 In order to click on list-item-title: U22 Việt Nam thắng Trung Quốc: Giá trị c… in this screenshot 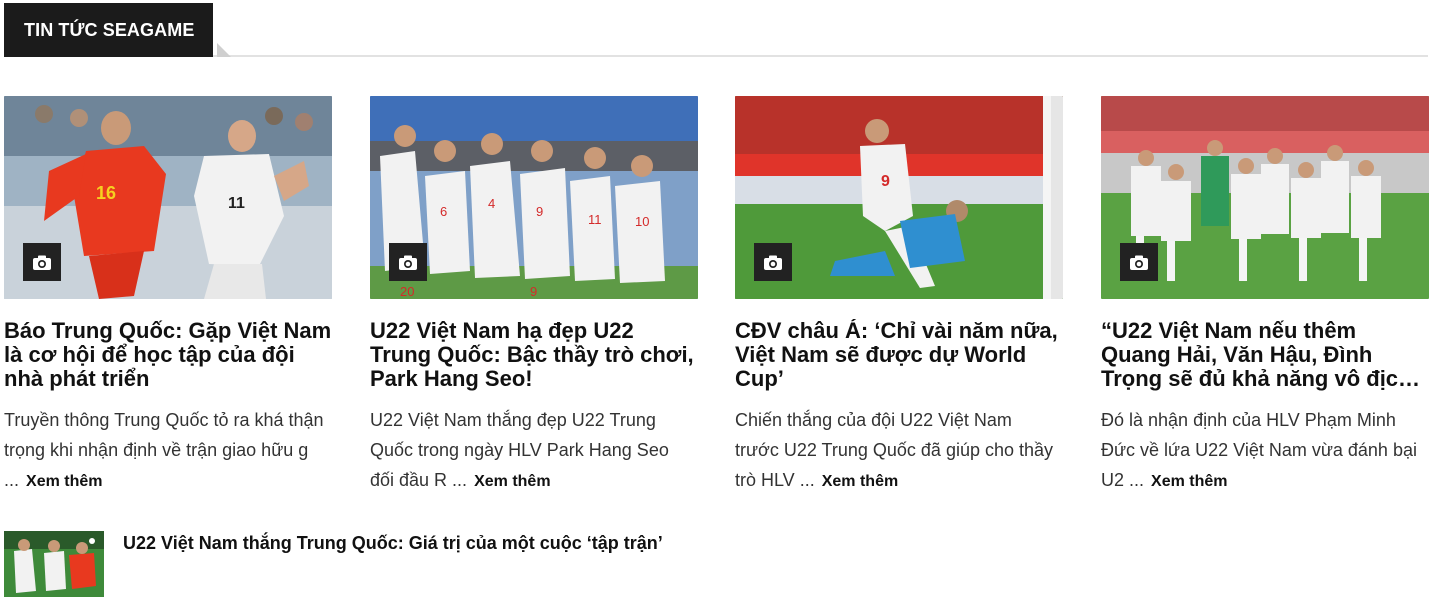, I will do `click(393, 543)`.